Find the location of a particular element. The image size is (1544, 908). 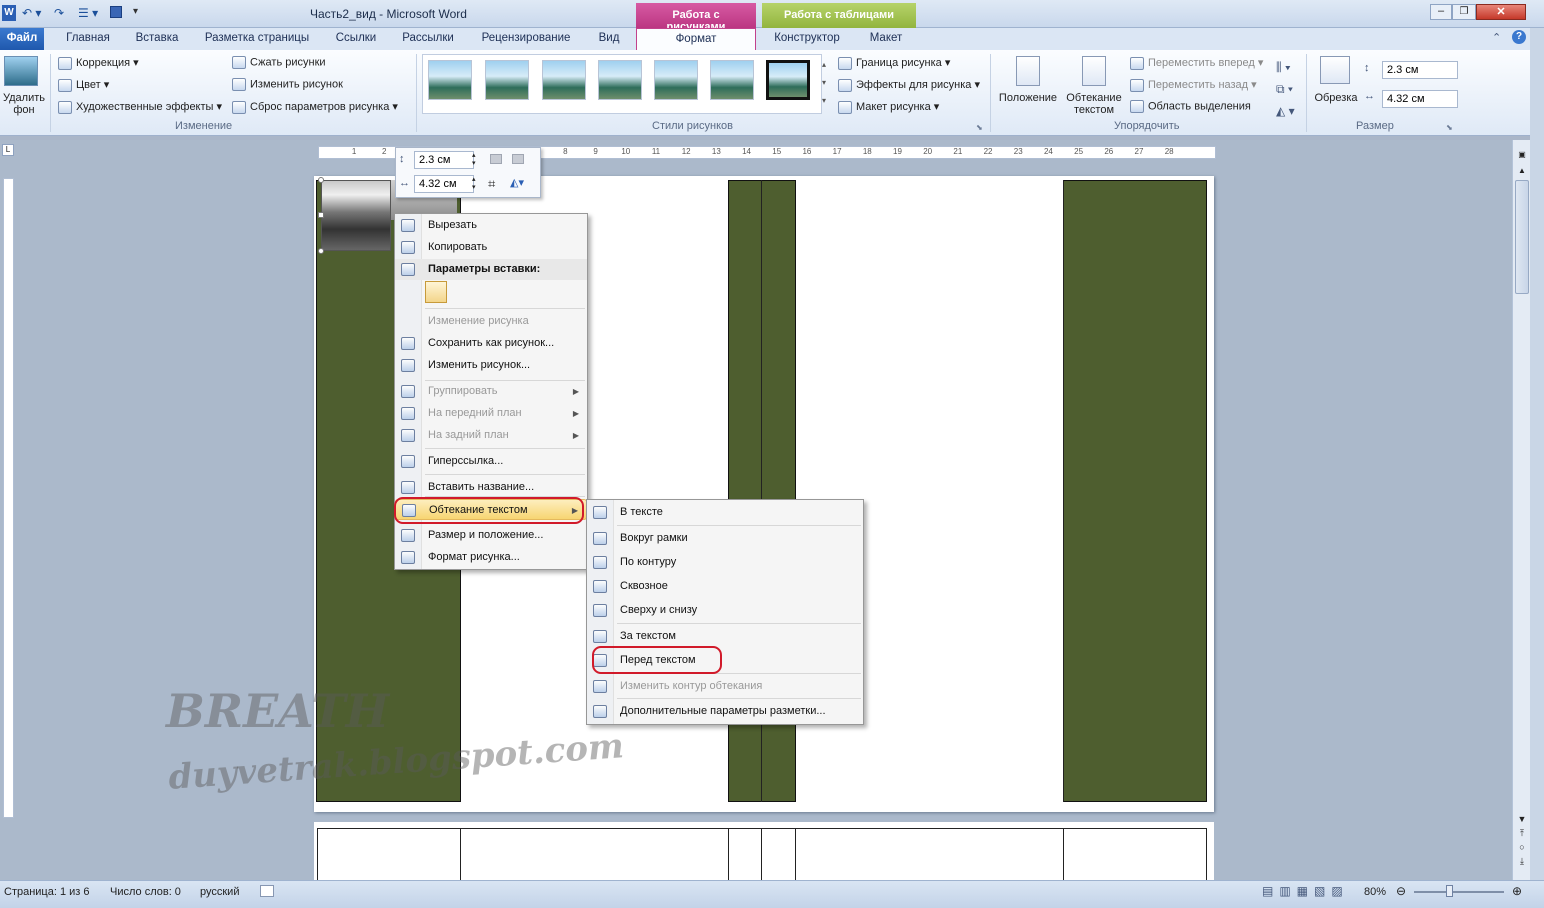

wrap-text-button: Обтекание текстом is located at coordinates (1094, 104).